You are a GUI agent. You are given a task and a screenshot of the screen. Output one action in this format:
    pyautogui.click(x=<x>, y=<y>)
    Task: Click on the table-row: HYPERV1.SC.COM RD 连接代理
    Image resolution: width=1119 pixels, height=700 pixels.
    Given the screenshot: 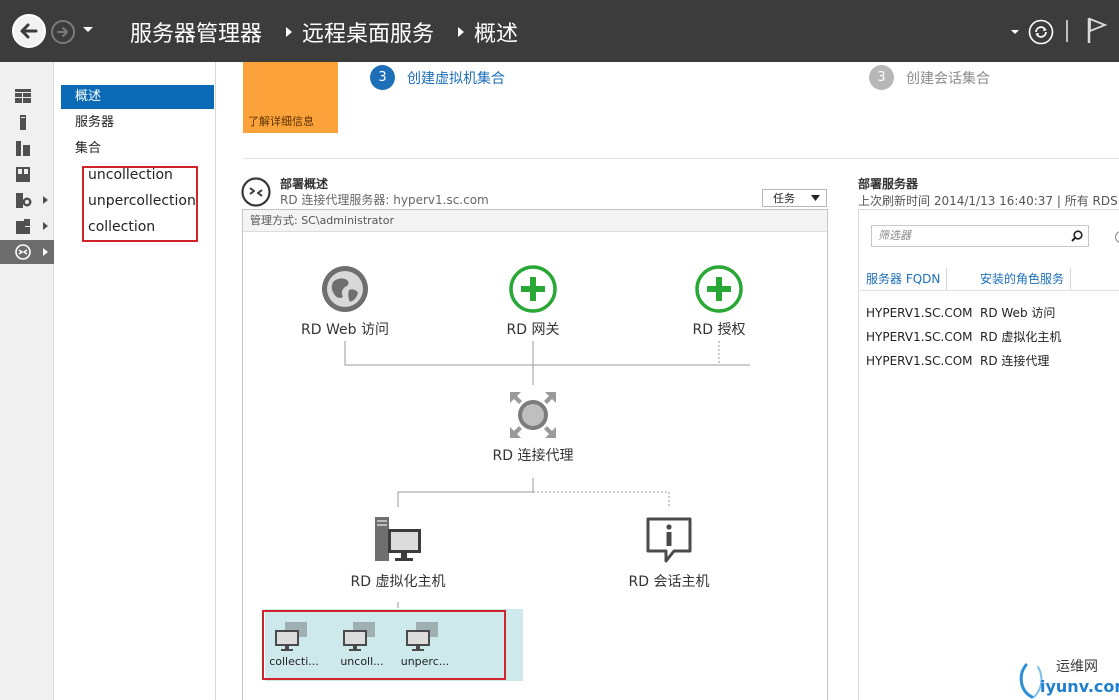 What is the action you would take?
    pyautogui.click(x=957, y=361)
    